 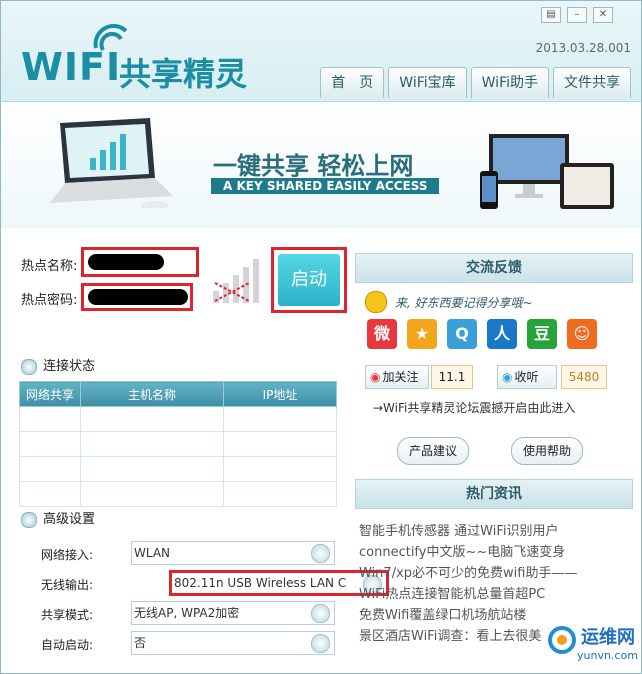 What do you see at coordinates (551, 15) in the screenshot?
I see `menu-icon: ▤` at bounding box center [551, 15].